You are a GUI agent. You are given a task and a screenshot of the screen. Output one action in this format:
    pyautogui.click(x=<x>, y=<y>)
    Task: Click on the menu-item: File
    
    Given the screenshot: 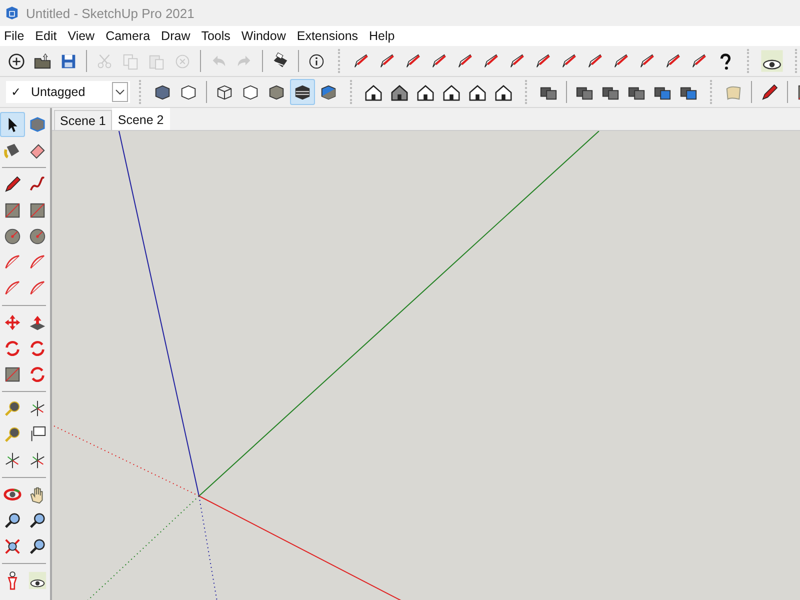 What is the action you would take?
    pyautogui.click(x=16, y=36)
    